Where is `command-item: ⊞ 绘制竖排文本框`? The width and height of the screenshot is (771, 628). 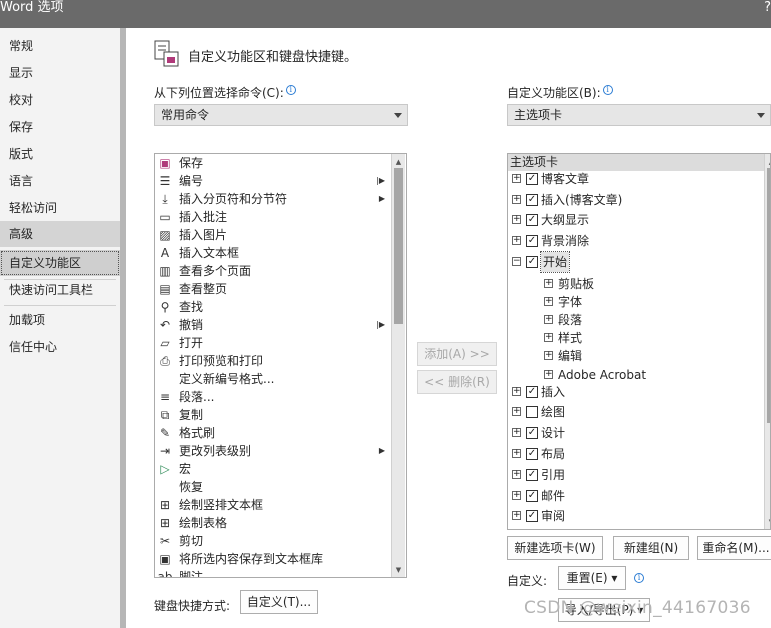 command-item: ⊞ 绘制竖排文本框 is located at coordinates (273, 505).